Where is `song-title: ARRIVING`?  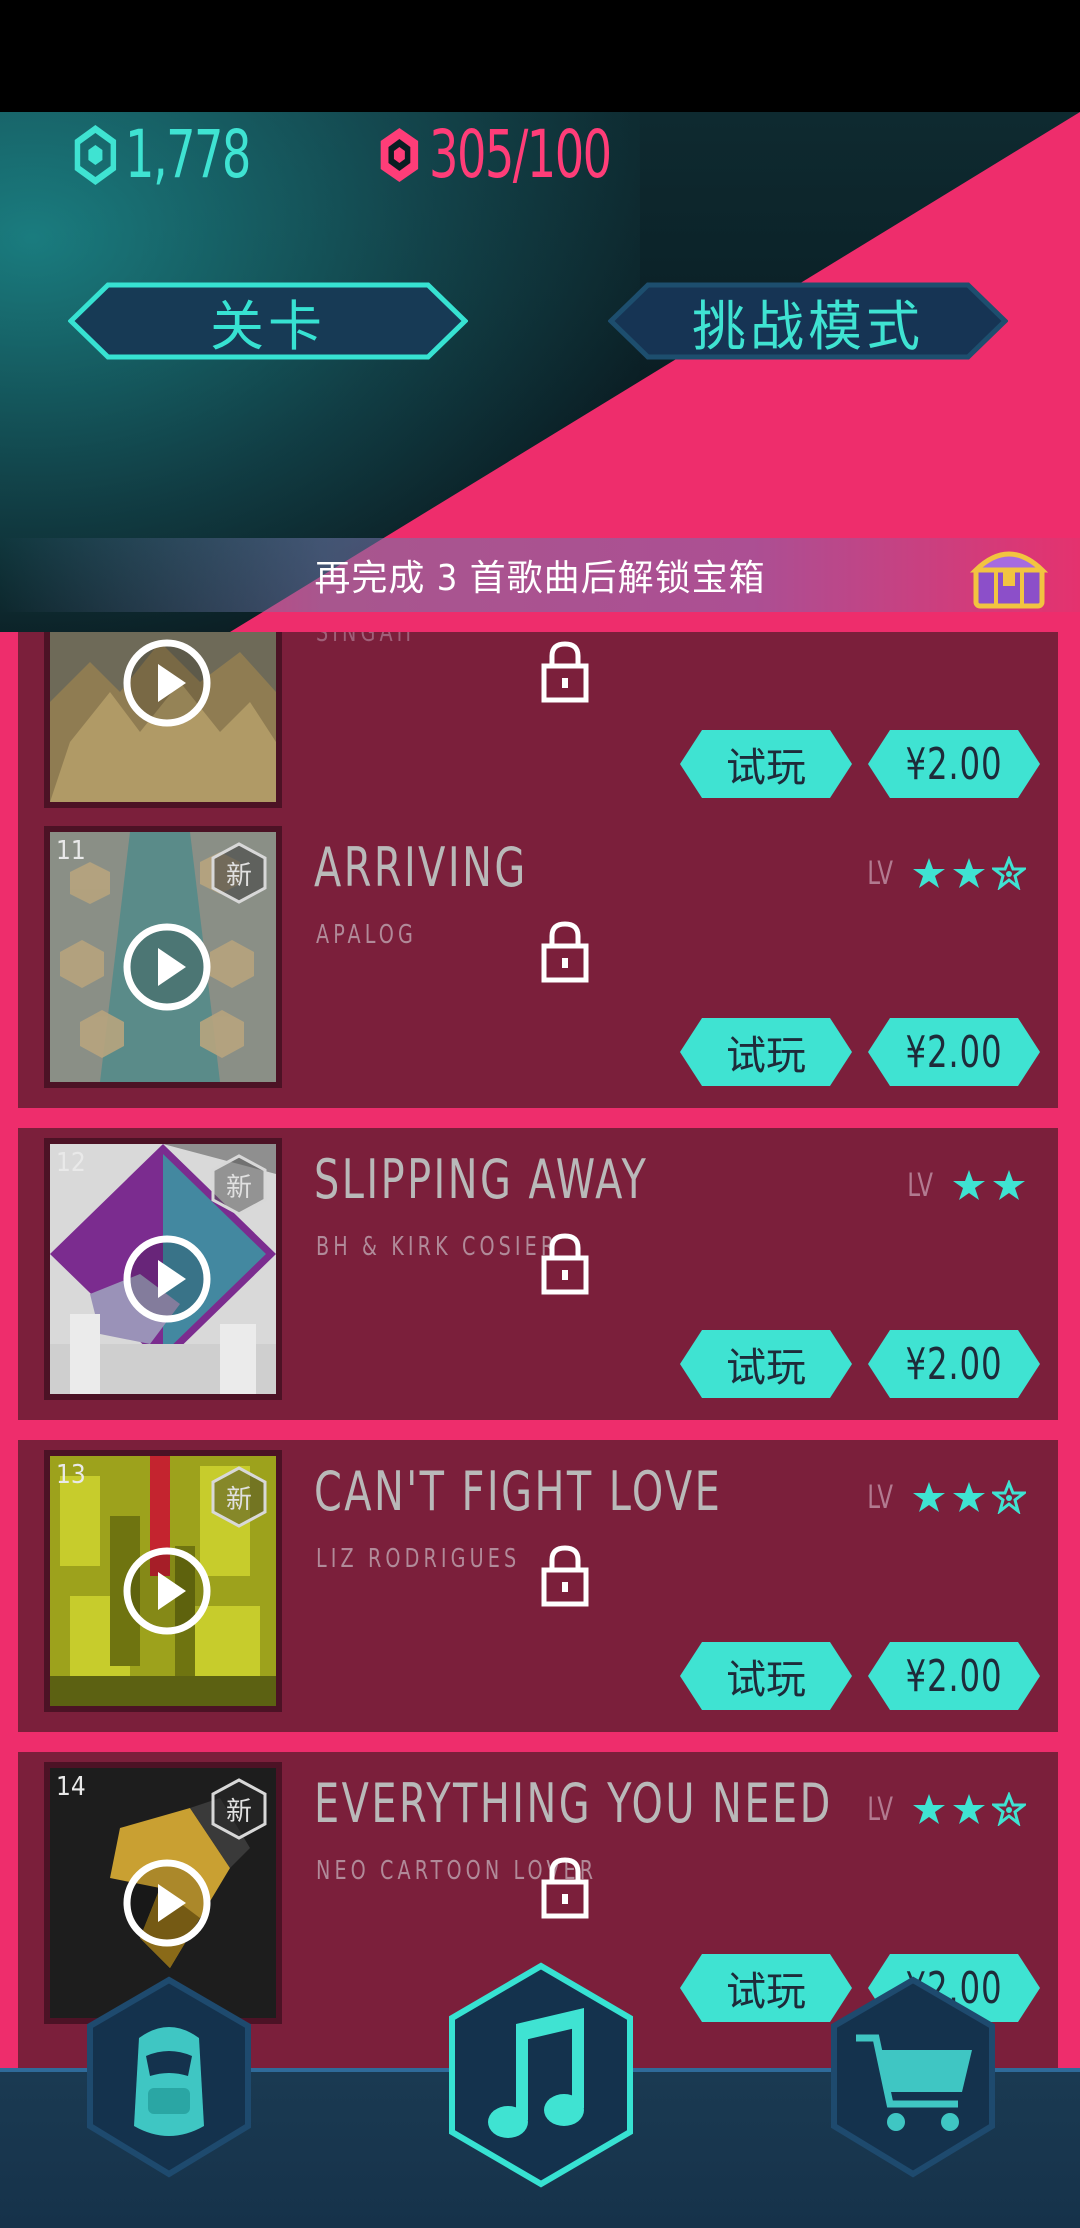 song-title: ARRIVING is located at coordinates (421, 867).